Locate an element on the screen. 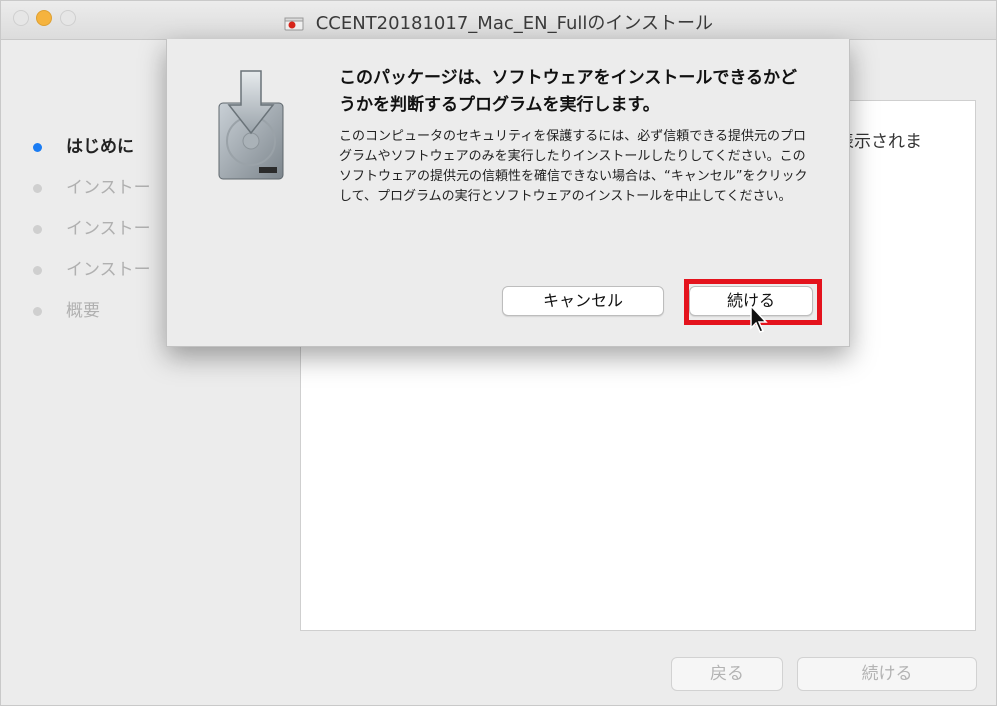  steps-sidebar: はじめに インストー インストー インストー 概要 is located at coordinates (91, 238).